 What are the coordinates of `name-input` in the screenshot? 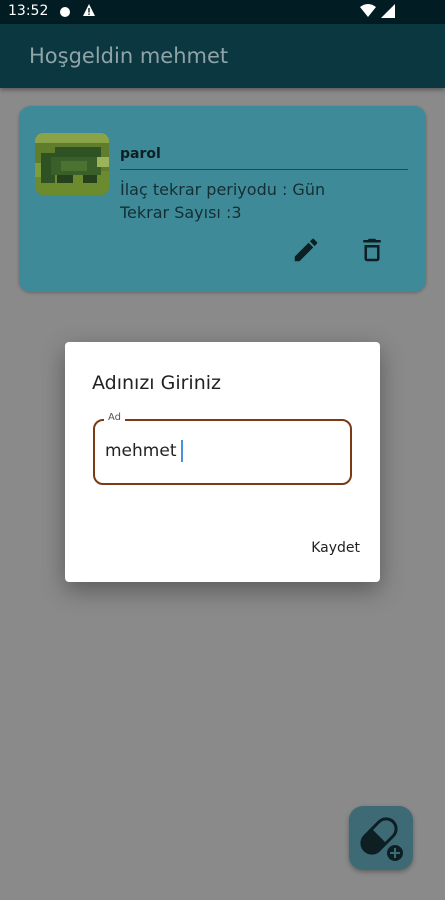 It's located at (220, 451).